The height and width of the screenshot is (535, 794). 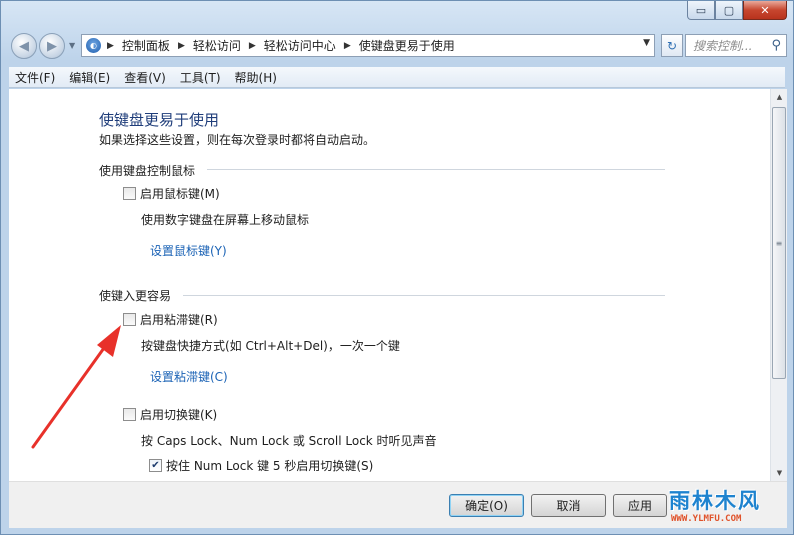 I want to click on toggle-keys-label: 启用切换键(K), so click(x=178, y=414).